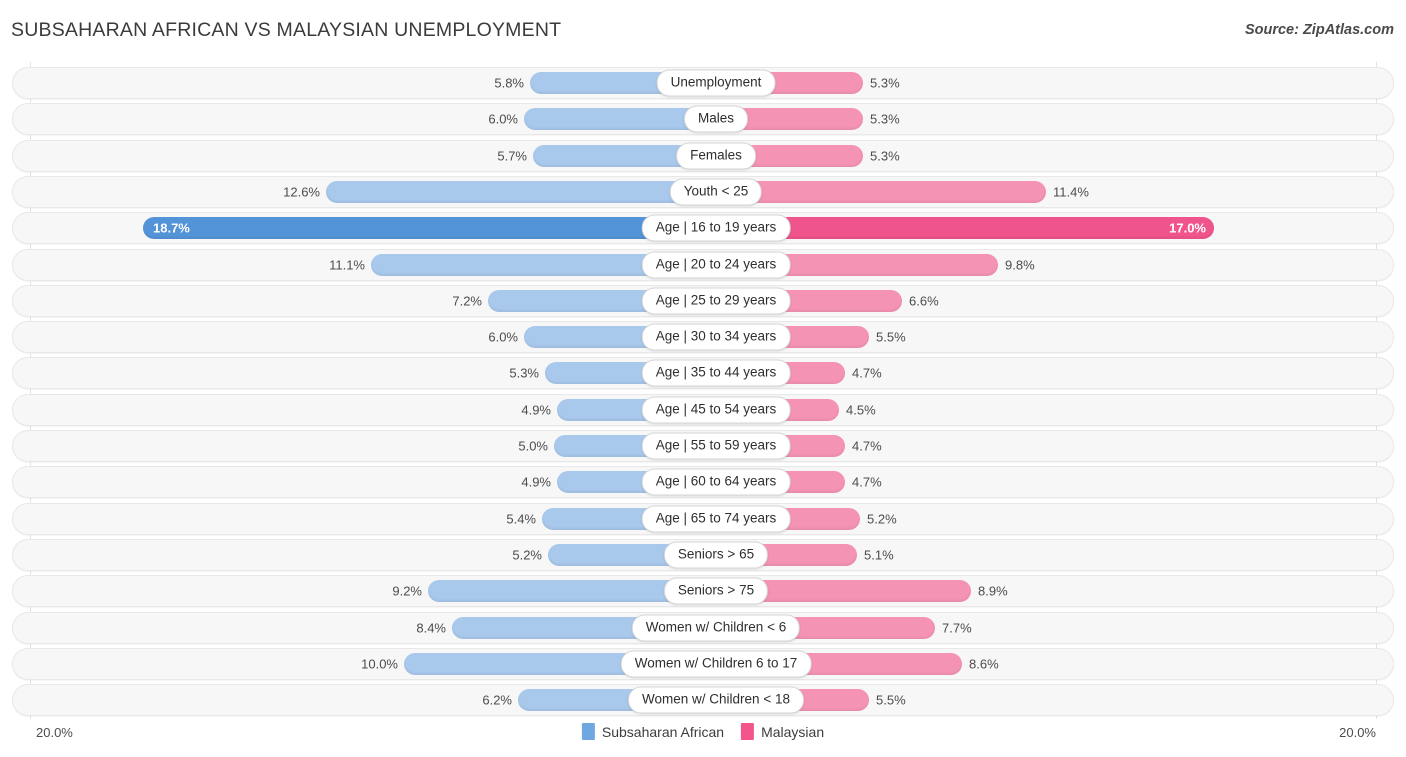 Image resolution: width=1406 pixels, height=757 pixels. I want to click on bar-value-right: 7.7%, so click(957, 627).